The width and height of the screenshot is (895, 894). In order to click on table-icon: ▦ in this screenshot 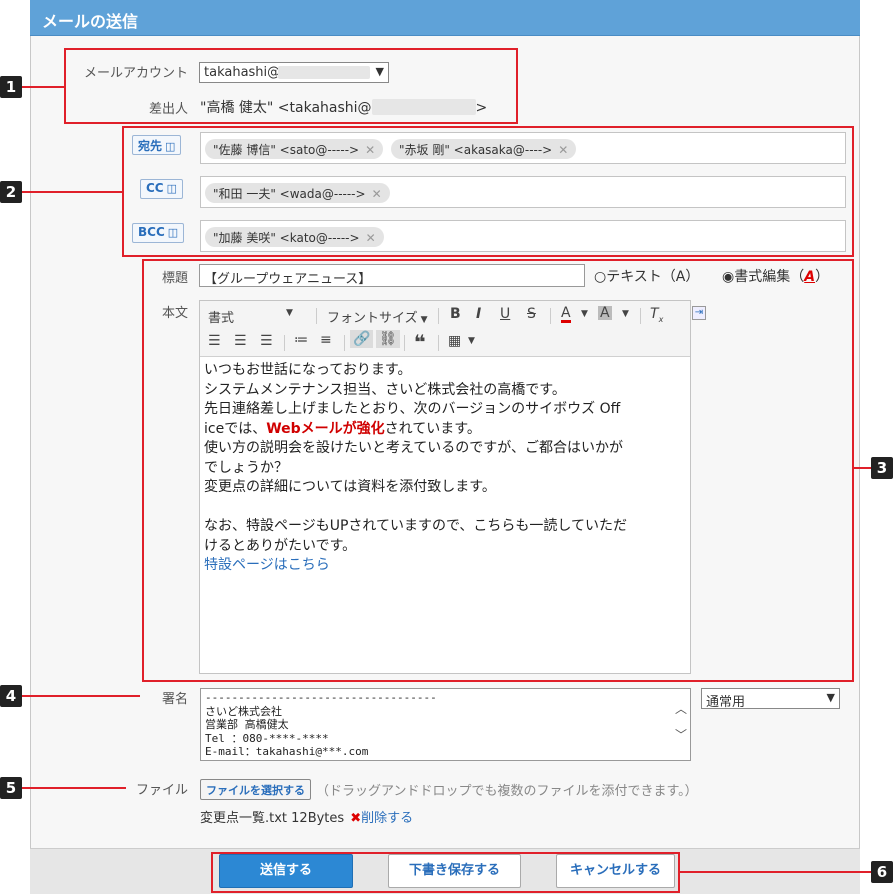, I will do `click(454, 341)`.